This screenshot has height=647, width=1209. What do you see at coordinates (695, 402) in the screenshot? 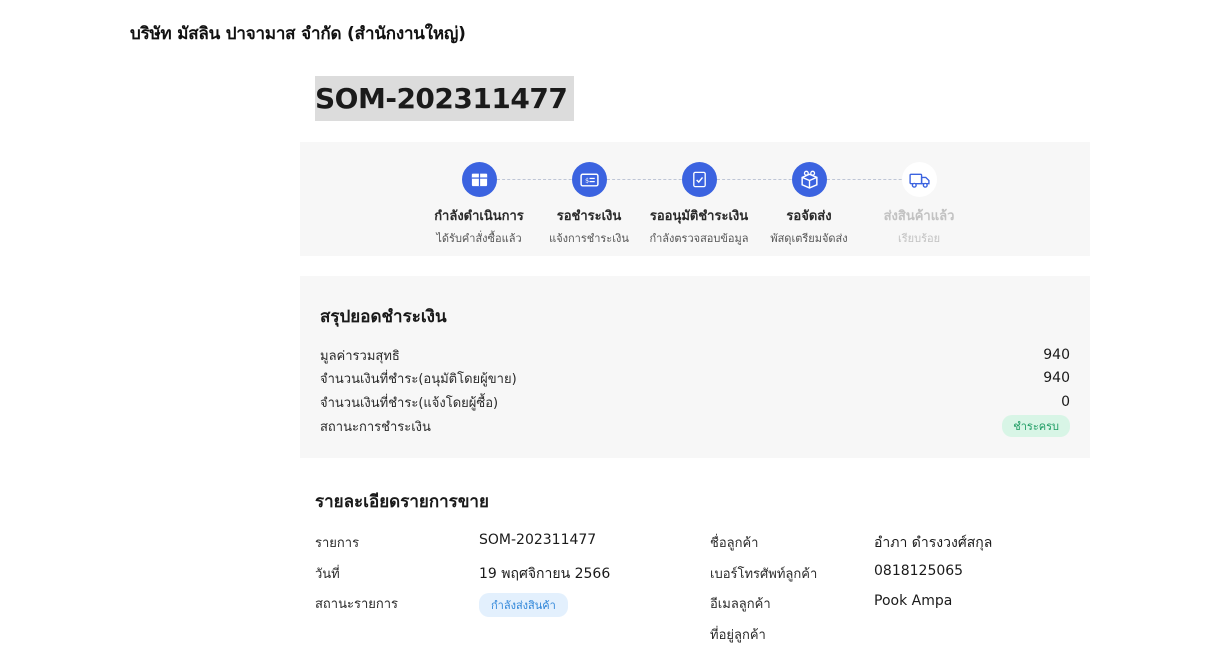
I see `summary-row-paid-reported: จำนวนเงินที่ชำระ(แจ้งโดยผู้ซื้อ) 0` at bounding box center [695, 402].